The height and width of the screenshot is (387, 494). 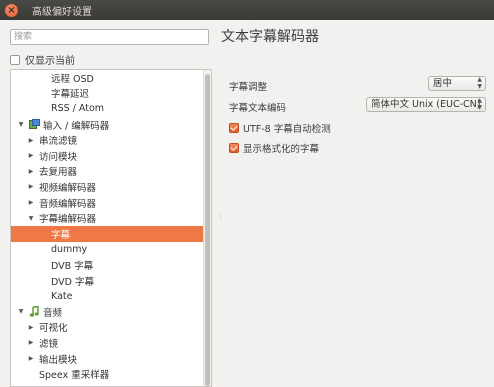 I want to click on title-bar: × 高级偏好设置, so click(x=247, y=10).